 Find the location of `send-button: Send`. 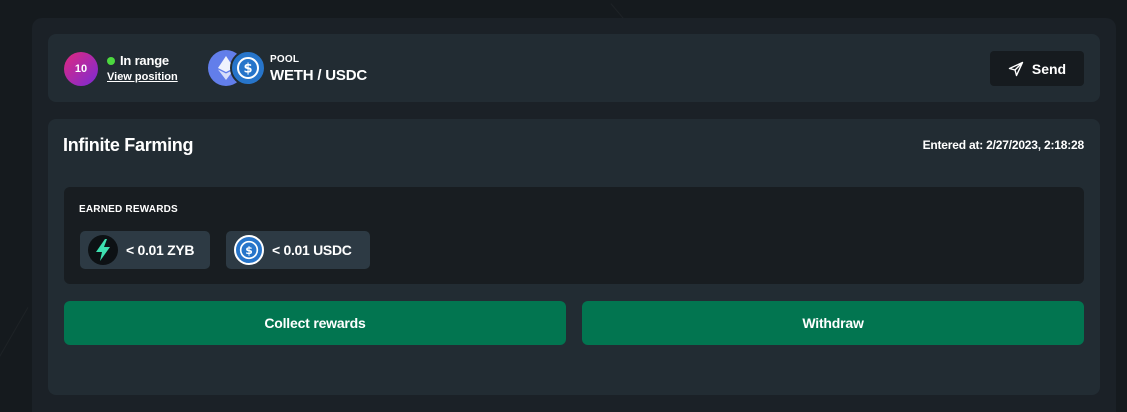

send-button: Send is located at coordinates (1037, 68).